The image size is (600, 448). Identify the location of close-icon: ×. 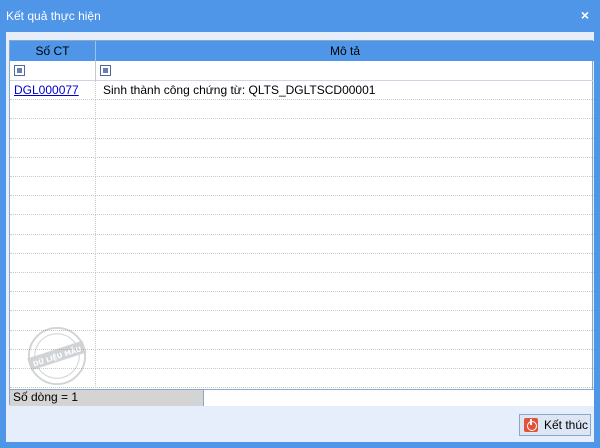
(585, 15).